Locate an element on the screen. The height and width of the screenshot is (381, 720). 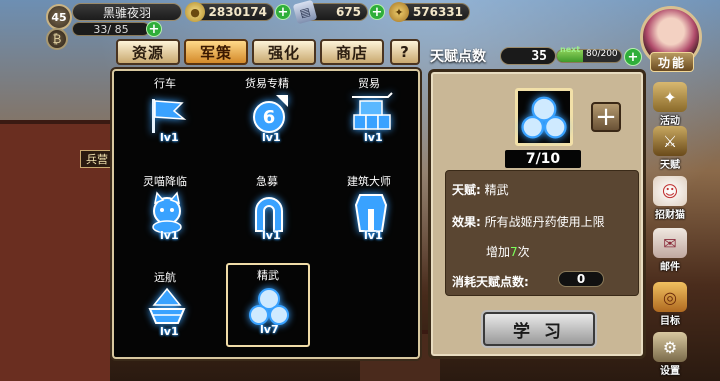
talent-name-value: 精武 is located at coordinates (496, 190).